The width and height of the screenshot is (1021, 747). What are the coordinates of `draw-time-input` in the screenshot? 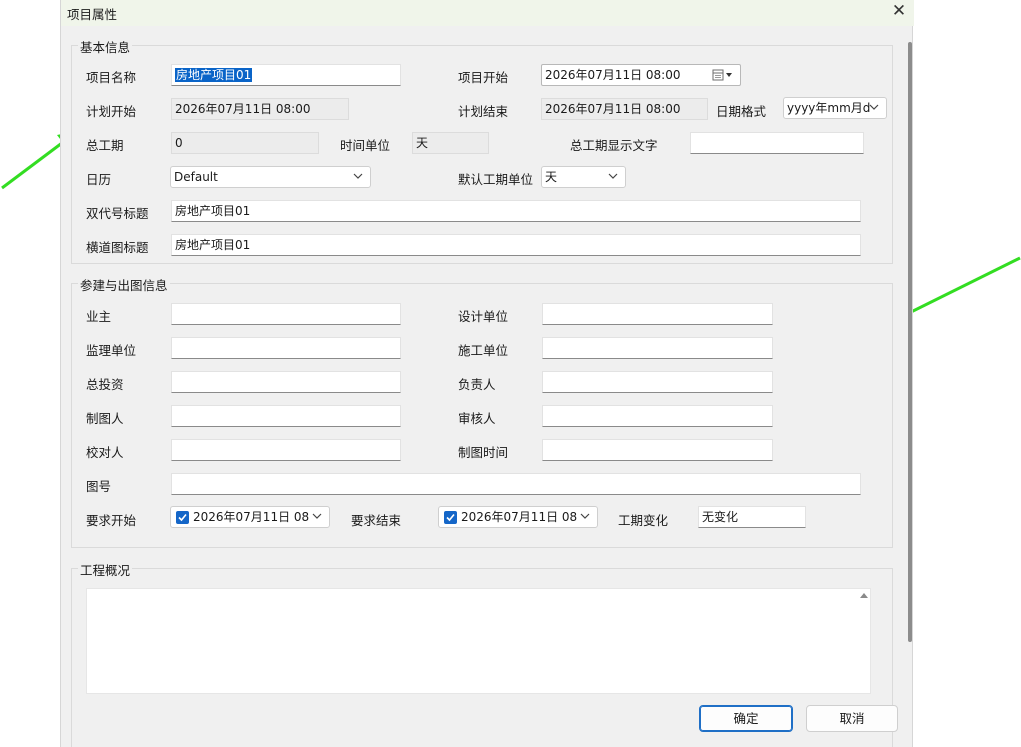 It's located at (657, 450).